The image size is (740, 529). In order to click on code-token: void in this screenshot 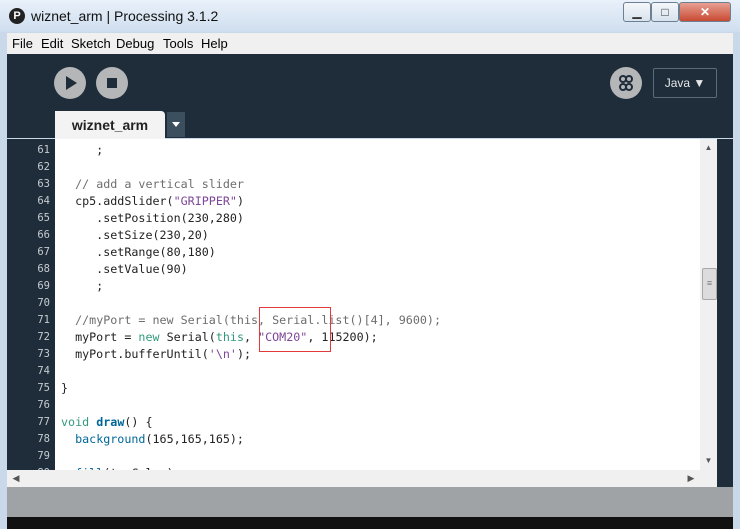, I will do `click(75, 422)`.